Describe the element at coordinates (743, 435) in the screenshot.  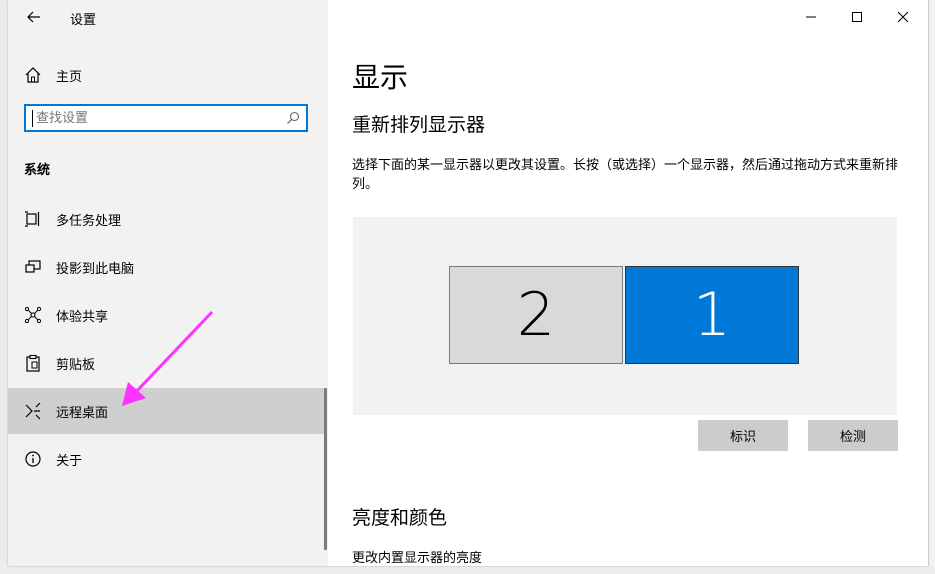
I see `identify-button: 标识` at that location.